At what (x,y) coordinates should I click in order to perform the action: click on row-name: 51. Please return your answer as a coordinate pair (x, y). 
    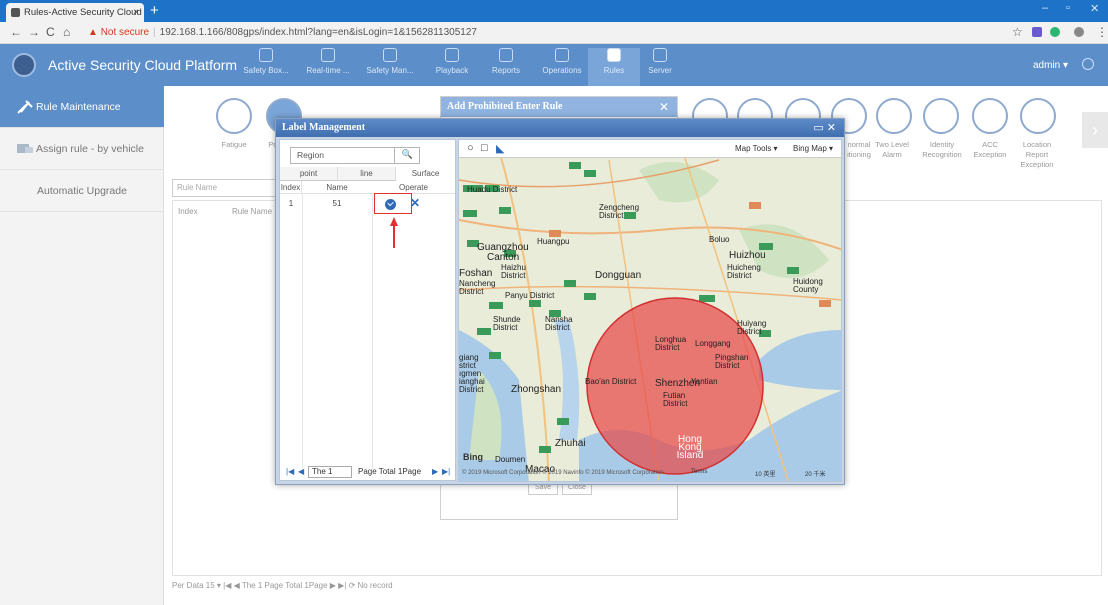
    Looking at the image, I should click on (337, 203).